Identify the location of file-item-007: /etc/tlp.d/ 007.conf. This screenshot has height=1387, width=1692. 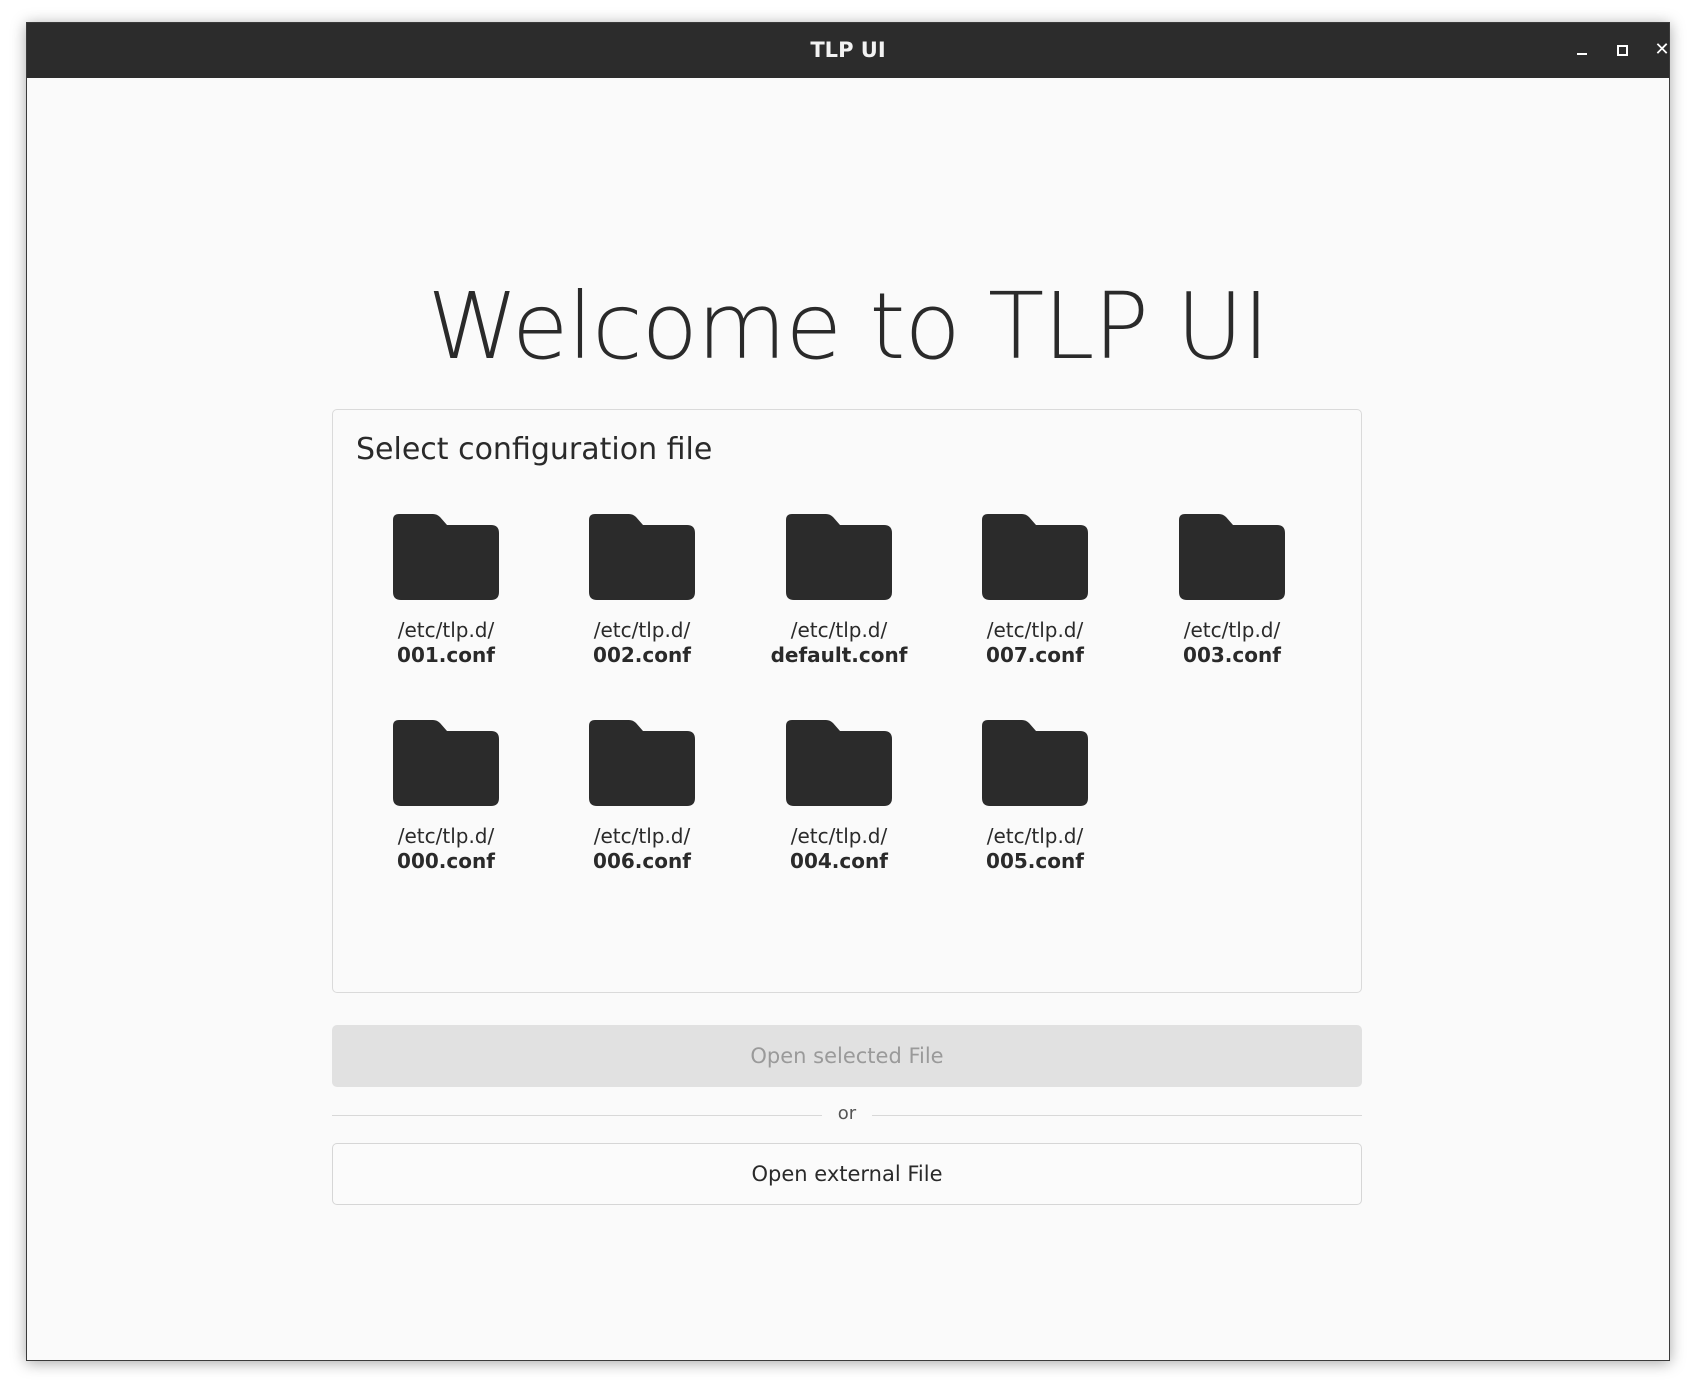
(1035, 591).